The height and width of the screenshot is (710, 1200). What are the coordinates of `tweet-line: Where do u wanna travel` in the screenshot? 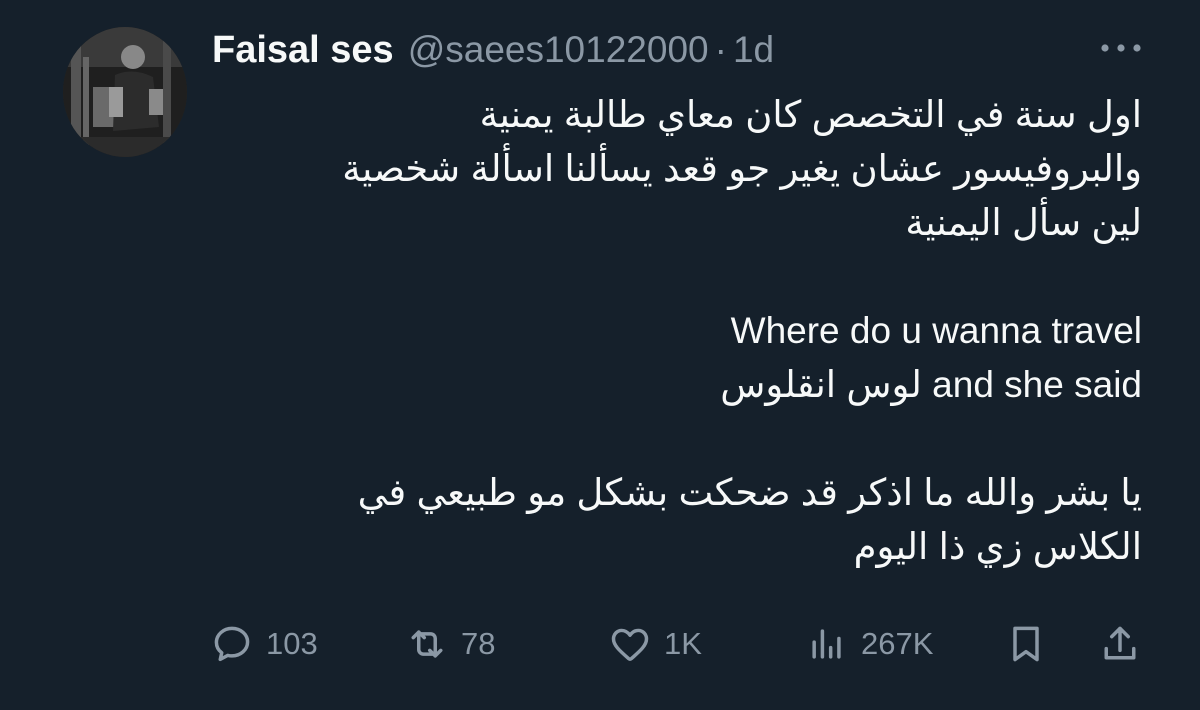 It's located at (936, 330).